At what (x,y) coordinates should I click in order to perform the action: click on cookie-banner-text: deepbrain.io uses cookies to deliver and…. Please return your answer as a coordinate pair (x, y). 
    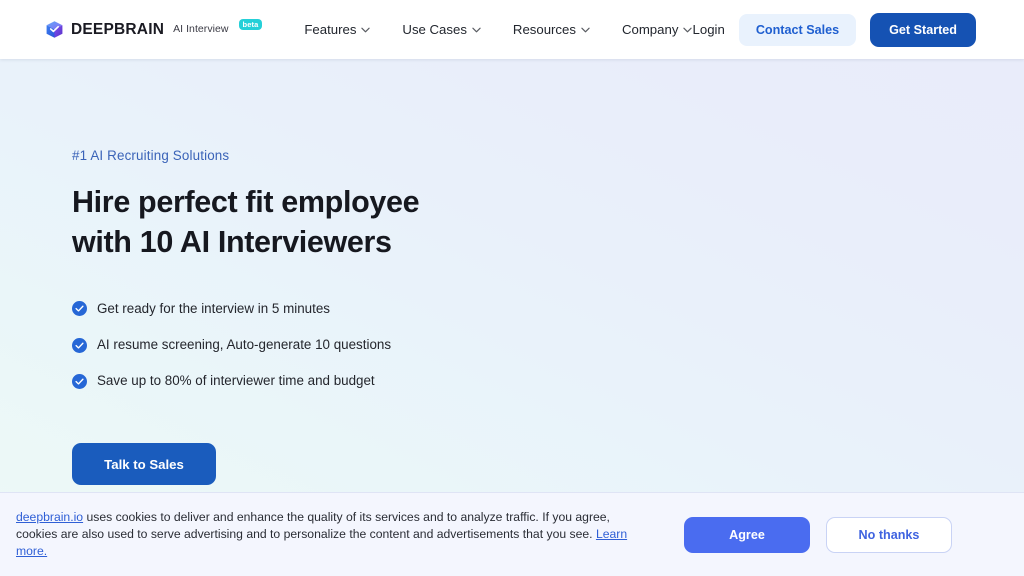
    Looking at the image, I should click on (331, 535).